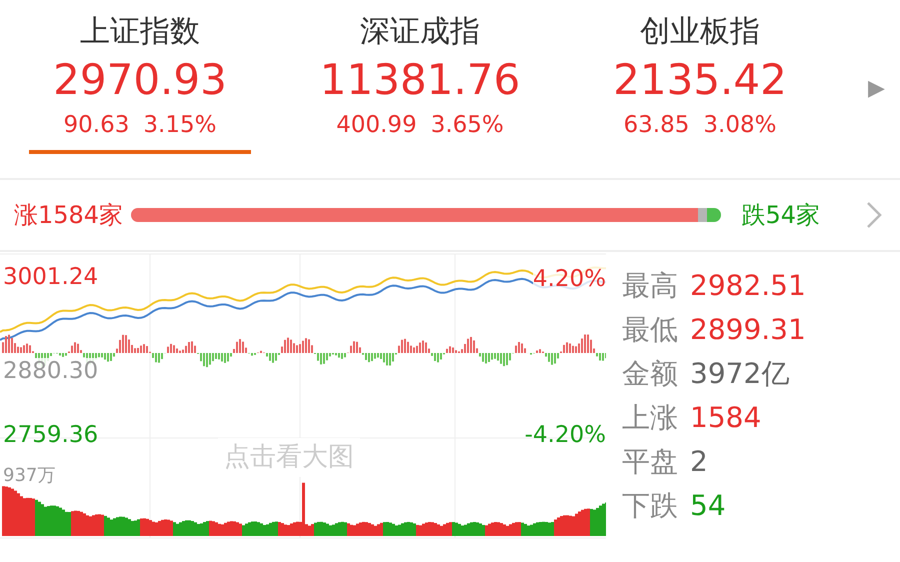  What do you see at coordinates (657, 125) in the screenshot?
I see `index-change: 63.85` at bounding box center [657, 125].